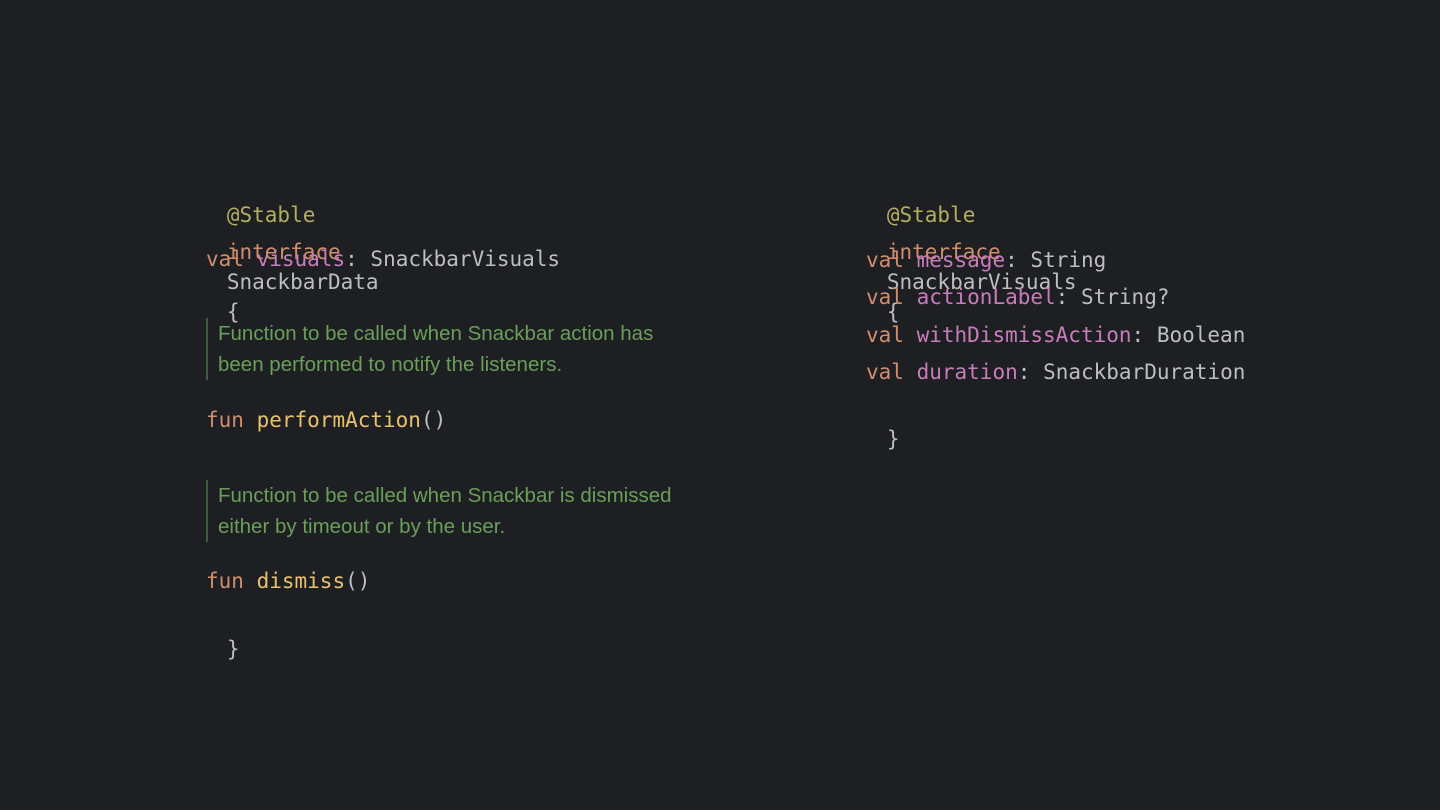 This screenshot has width=1440, height=810. I want to click on dismiss-line: fun dismiss(), so click(288, 581).